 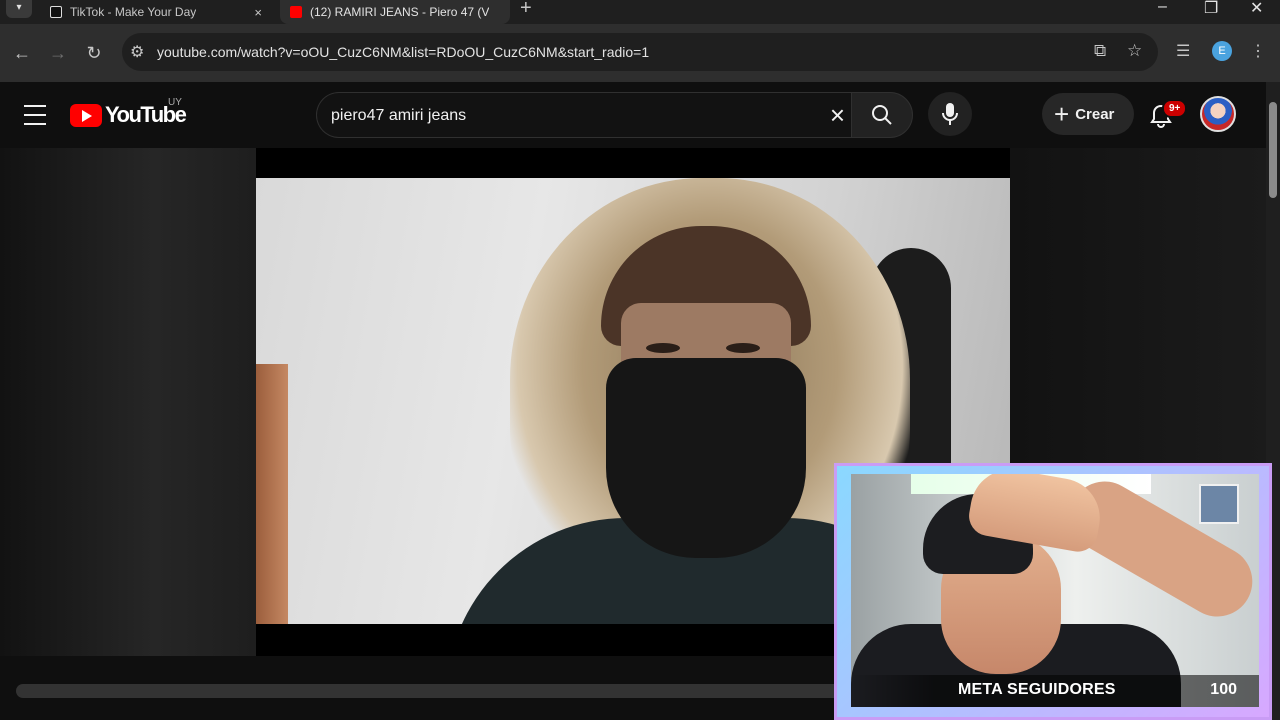 What do you see at coordinates (1256, 9) in the screenshot?
I see `window-close-icon: ✕` at bounding box center [1256, 9].